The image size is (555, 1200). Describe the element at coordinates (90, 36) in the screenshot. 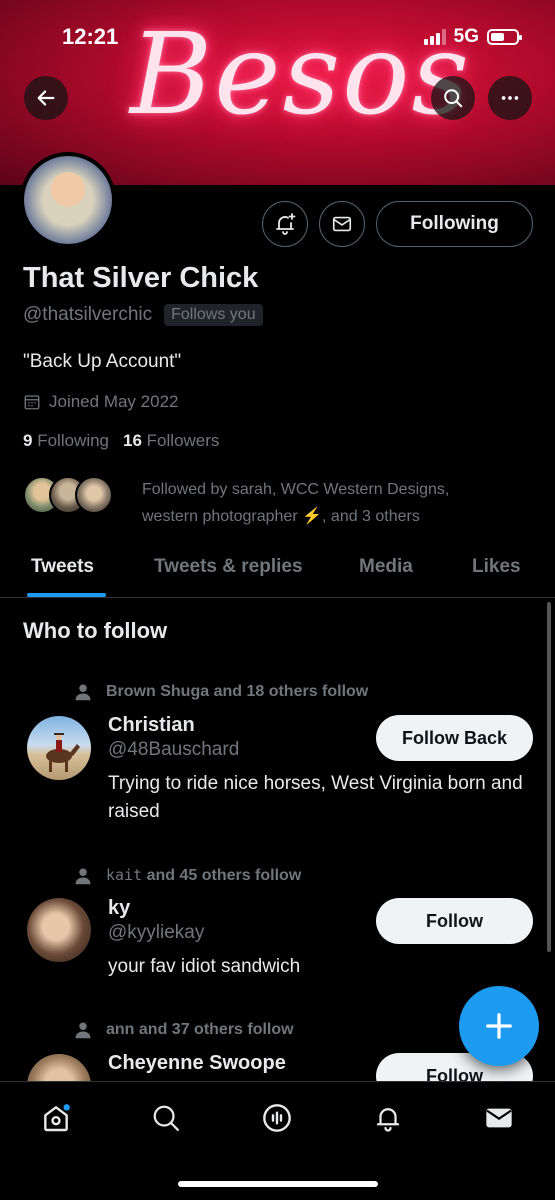

I see `status-time: 12:21` at that location.